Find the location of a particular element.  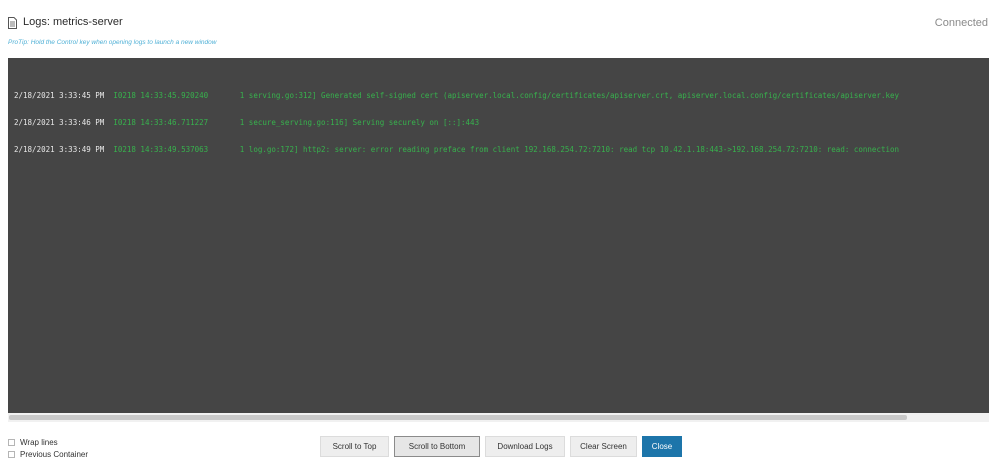

previous-container-option: Previous Container is located at coordinates (48, 454).